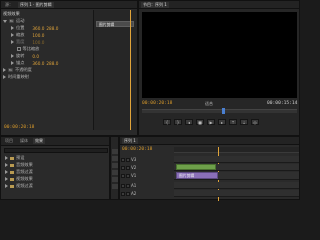 The height and width of the screenshot is (240, 320). What do you see at coordinates (38, 63) in the screenshot?
I see `anchor-x-value: 360.0` at bounding box center [38, 63].